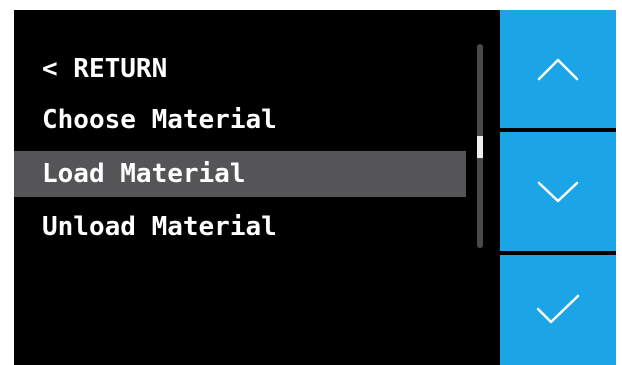 Image resolution: width=622 pixels, height=365 pixels. I want to click on scroll-down-button, so click(558, 191).